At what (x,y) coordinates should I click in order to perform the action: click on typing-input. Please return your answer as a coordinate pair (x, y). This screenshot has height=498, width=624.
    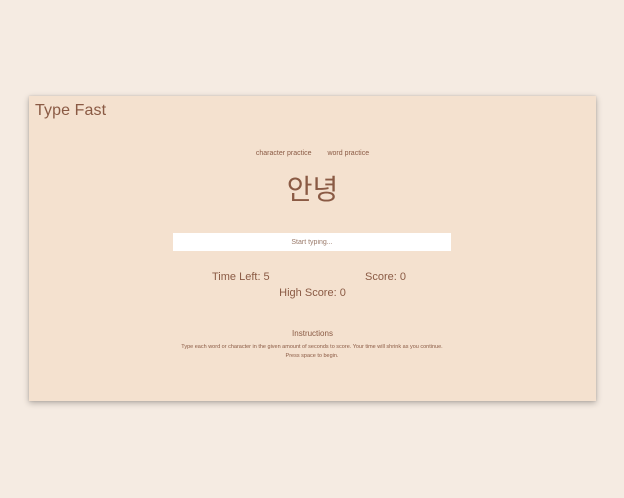
    Looking at the image, I should click on (312, 242).